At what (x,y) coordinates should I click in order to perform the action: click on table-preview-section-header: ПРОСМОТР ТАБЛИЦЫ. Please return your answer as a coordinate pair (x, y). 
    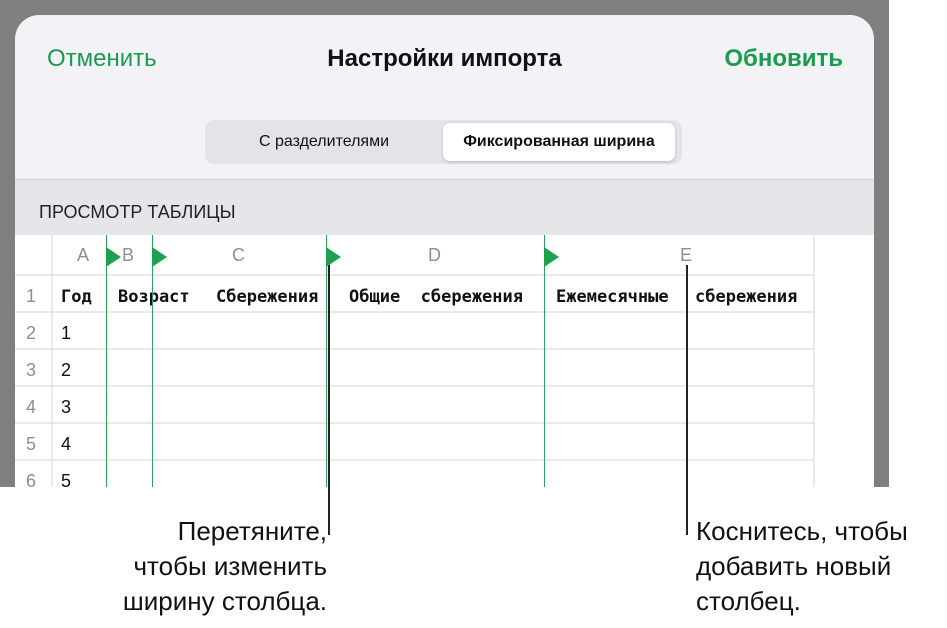
    Looking at the image, I should click on (444, 207).